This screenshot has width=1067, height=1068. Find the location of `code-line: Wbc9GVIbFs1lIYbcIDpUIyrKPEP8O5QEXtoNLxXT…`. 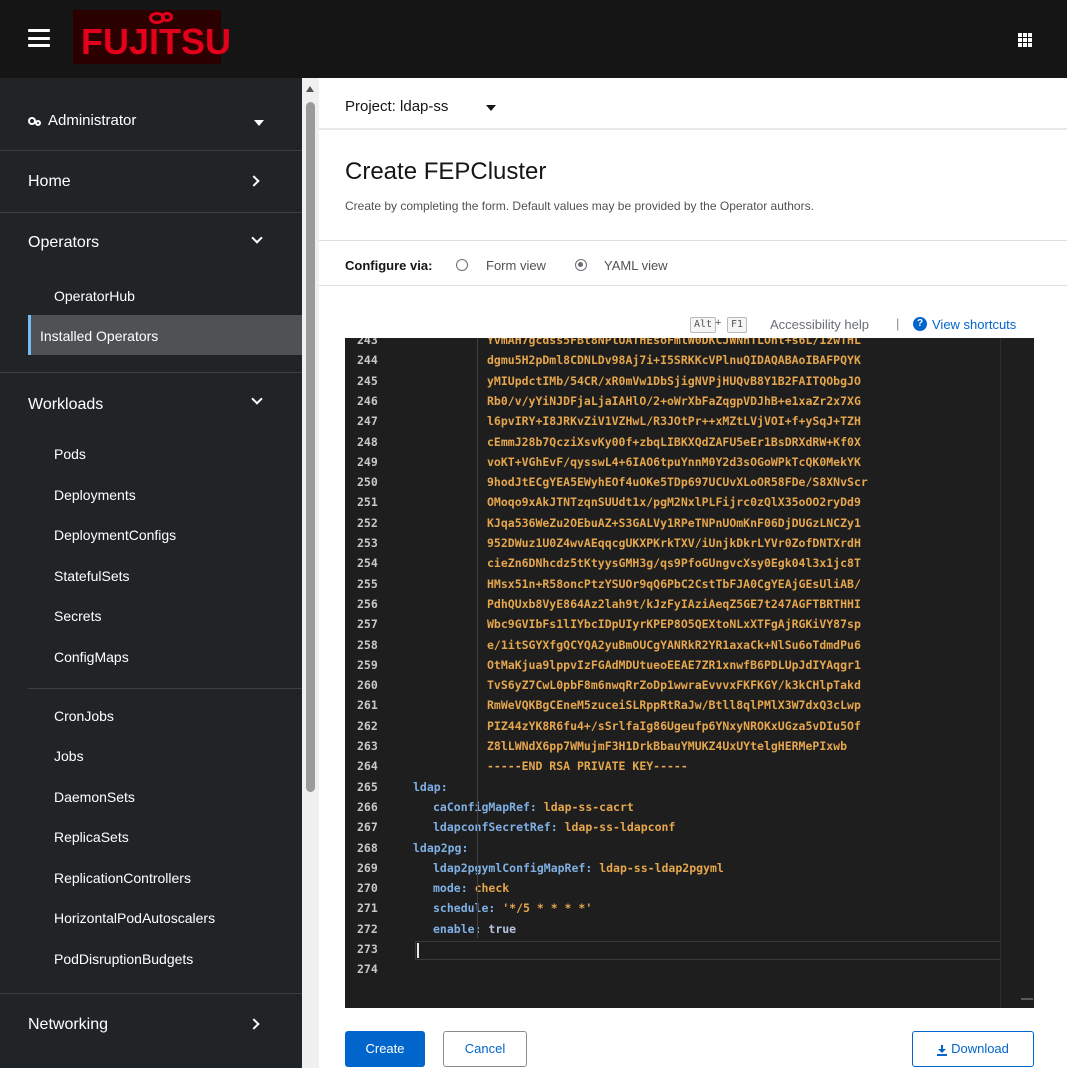

code-line: Wbc9GVIbFs1lIYbcIDpUIyrKPEP8O5QEXtoNLxXT… is located at coordinates (674, 624).